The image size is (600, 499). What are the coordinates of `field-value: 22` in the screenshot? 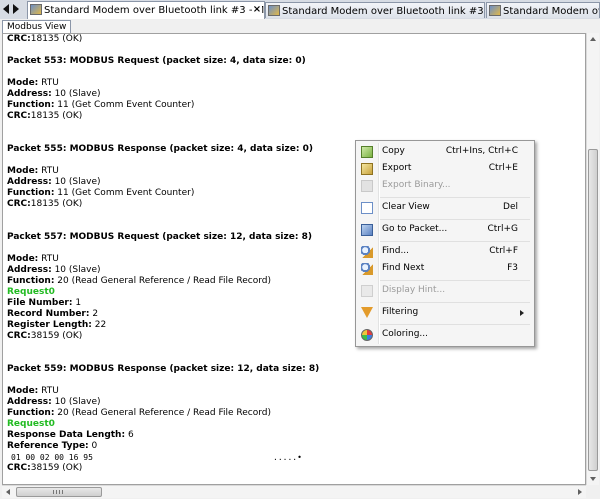 It's located at (99, 325).